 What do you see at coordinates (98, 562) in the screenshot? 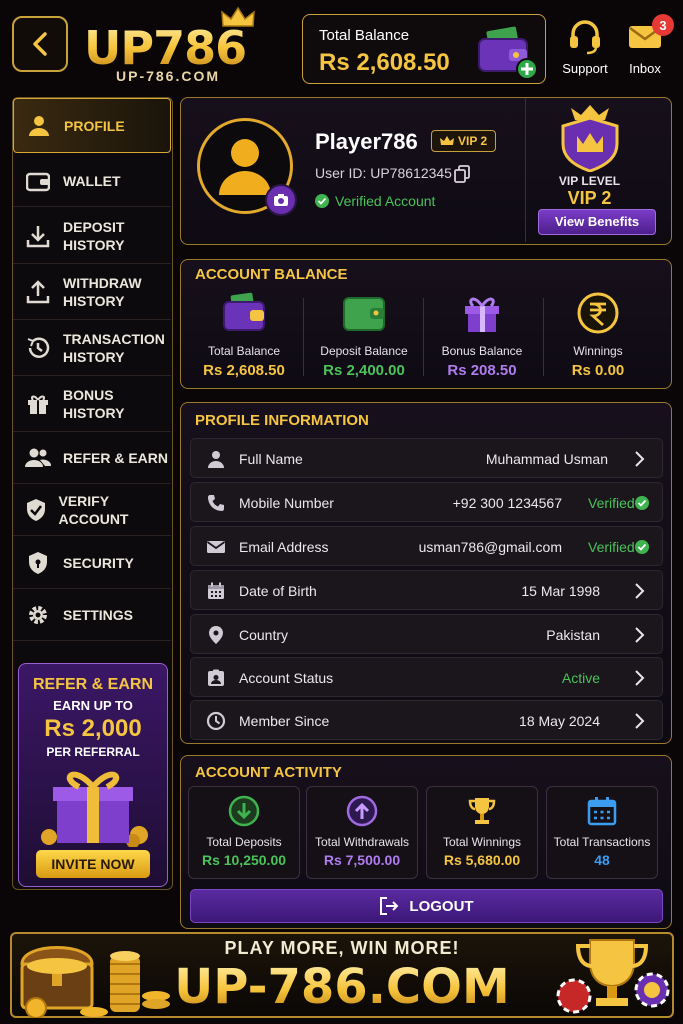
I see `sidebar-item-label: SECURITY` at bounding box center [98, 562].